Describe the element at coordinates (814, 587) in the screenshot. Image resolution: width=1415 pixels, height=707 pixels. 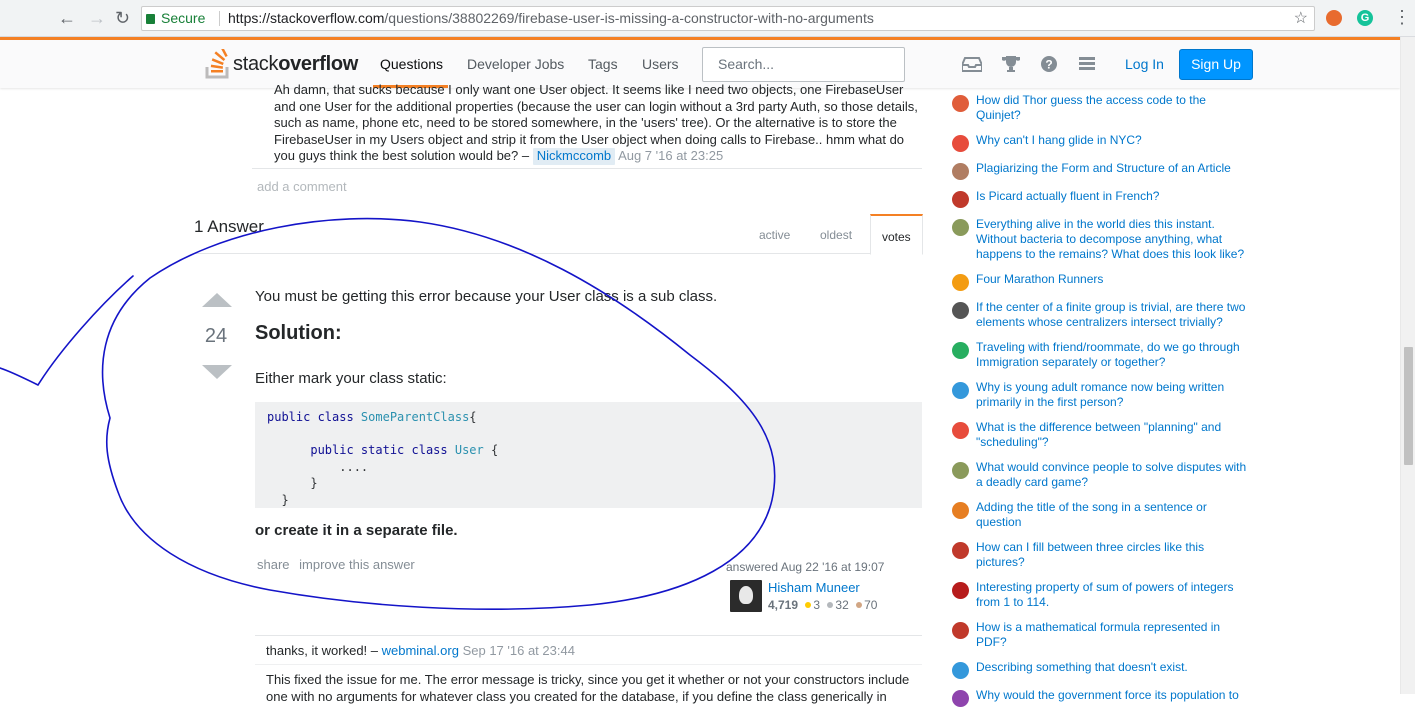
I see `answer-user-name: Hisham Muneer` at that location.